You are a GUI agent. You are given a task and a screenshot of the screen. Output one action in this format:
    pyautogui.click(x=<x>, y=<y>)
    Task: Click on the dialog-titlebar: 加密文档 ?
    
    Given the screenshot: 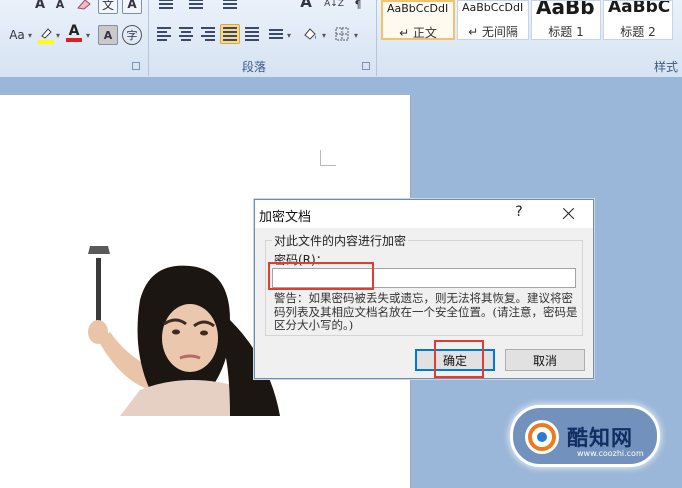 What is the action you would take?
    pyautogui.click(x=424, y=214)
    